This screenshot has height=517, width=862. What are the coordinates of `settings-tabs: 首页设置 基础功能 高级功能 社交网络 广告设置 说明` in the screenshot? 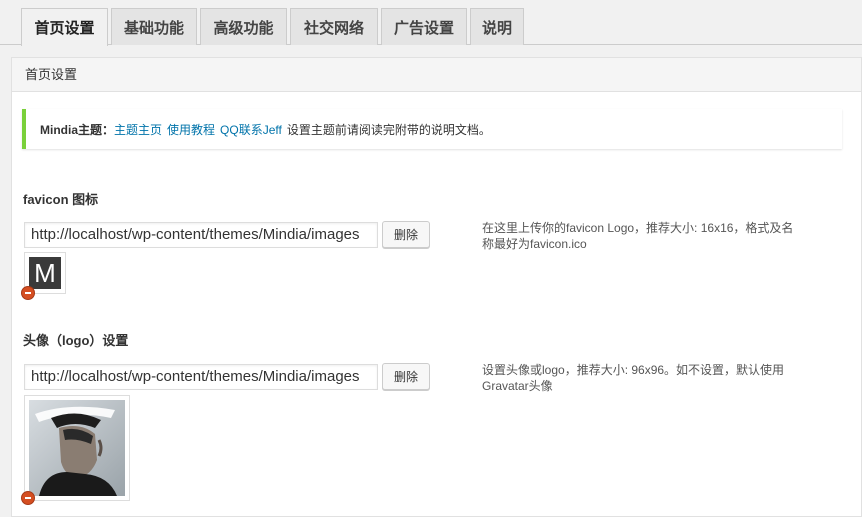 It's located at (431, 23).